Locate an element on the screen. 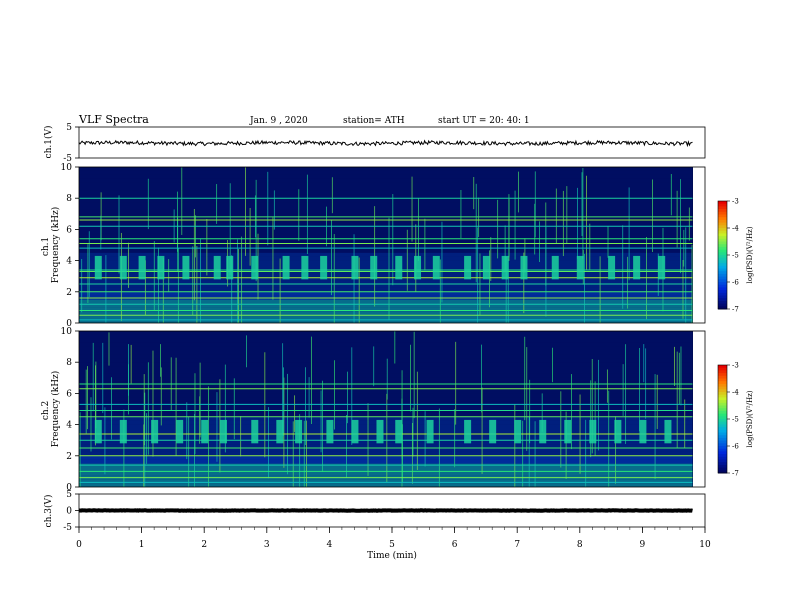  x-tick-label: 10 is located at coordinates (705, 545).